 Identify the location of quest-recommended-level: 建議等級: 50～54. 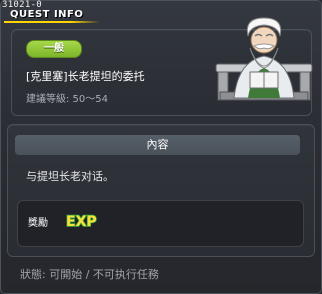
(67, 99).